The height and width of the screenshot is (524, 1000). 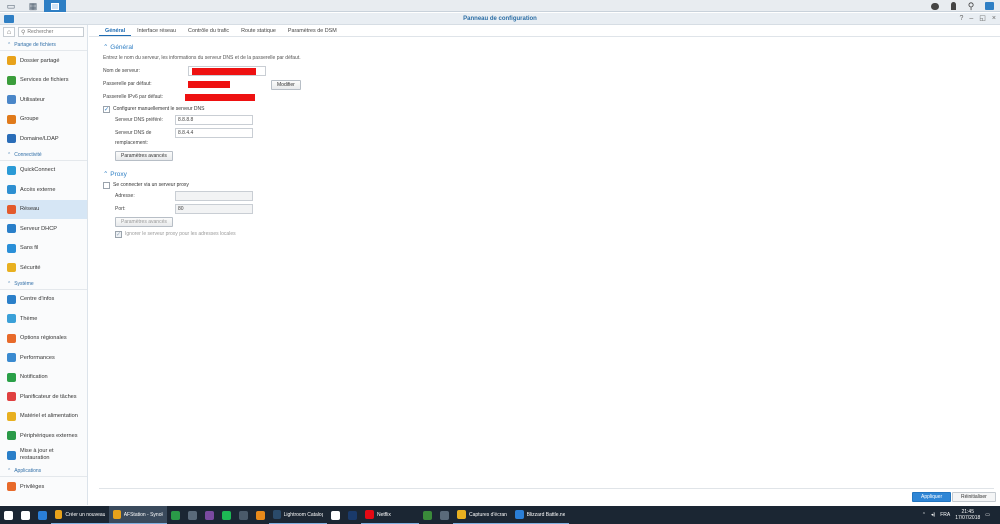 I want to click on bypass-proxy-checkbox: ✓, so click(x=118, y=234).